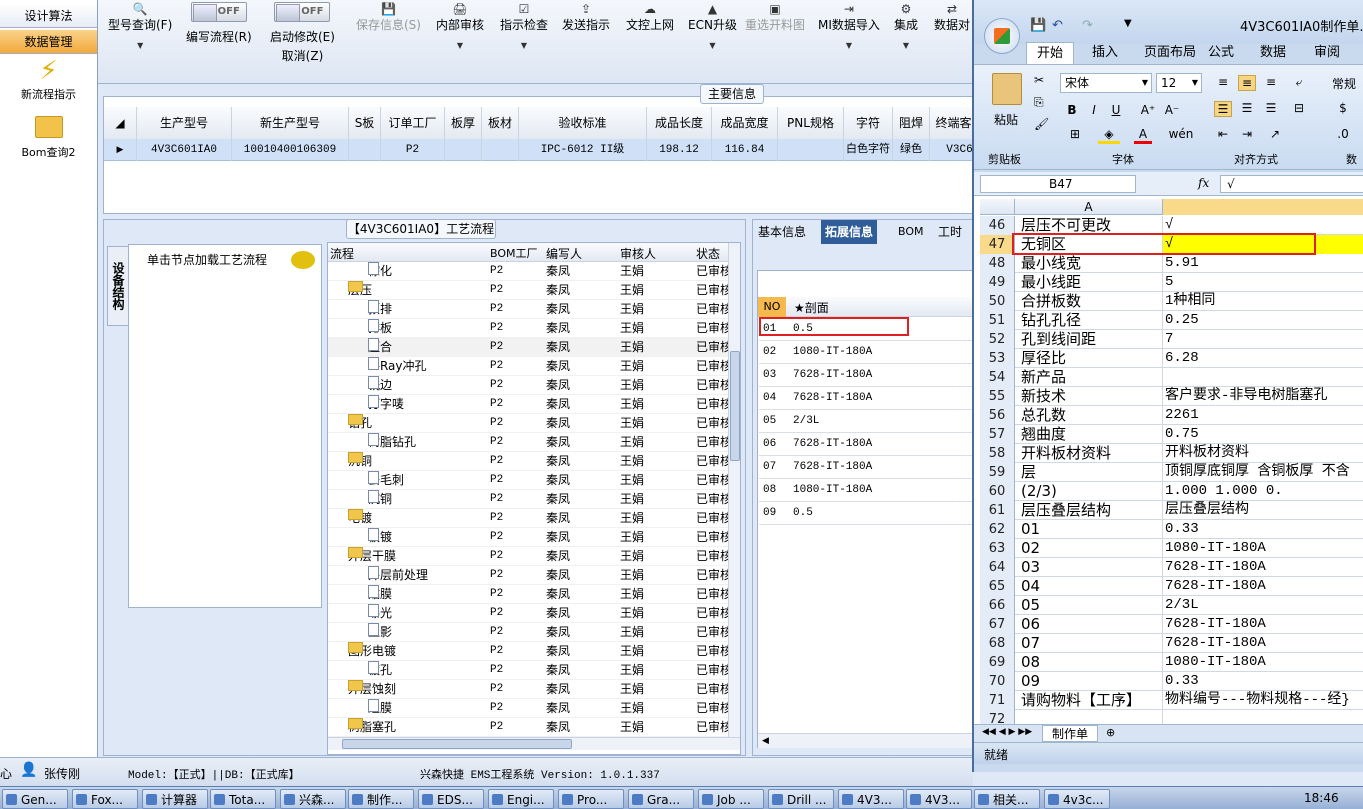 This screenshot has height=809, width=1363. I want to click on paste-icon, so click(1007, 89).